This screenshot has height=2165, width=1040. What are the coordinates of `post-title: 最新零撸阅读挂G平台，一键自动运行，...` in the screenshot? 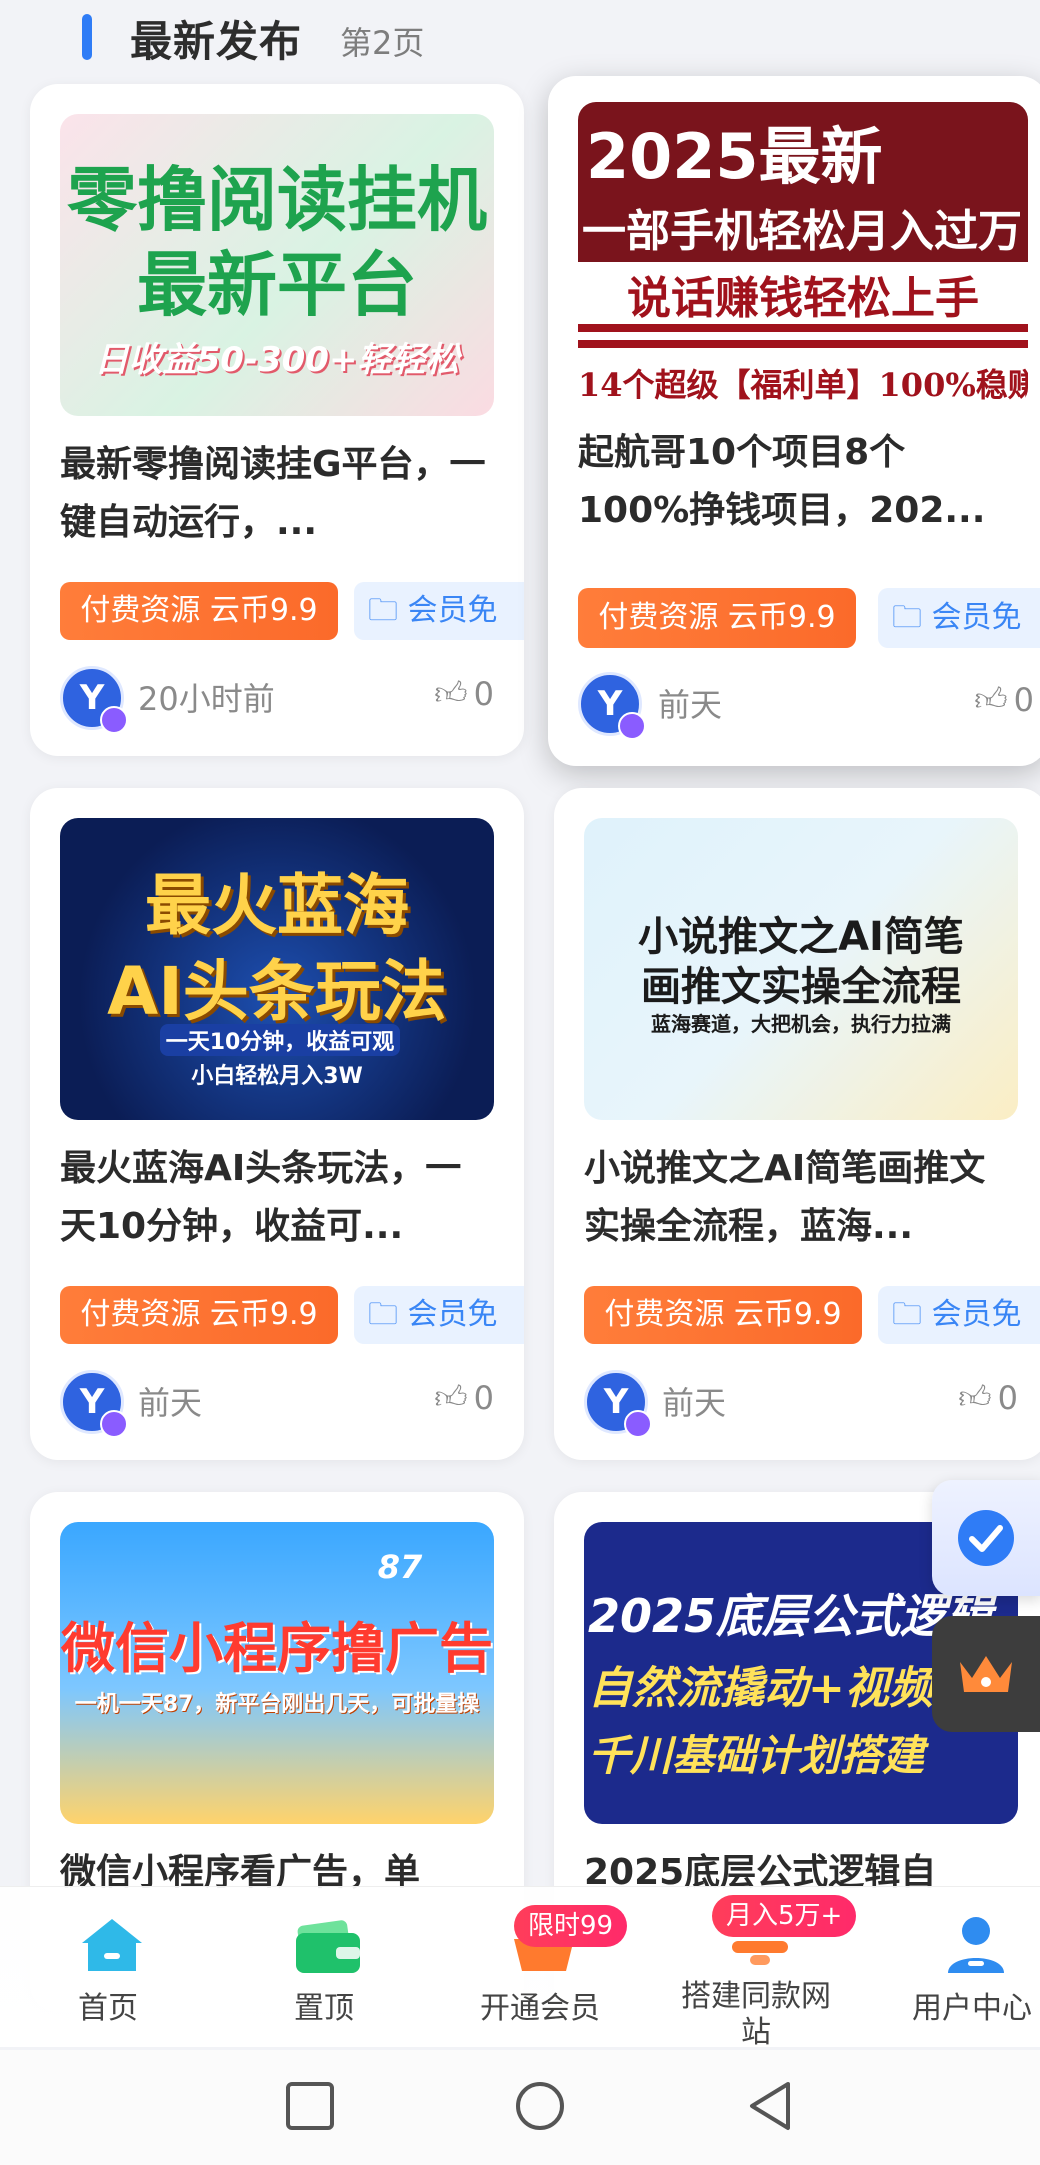 It's located at (277, 494).